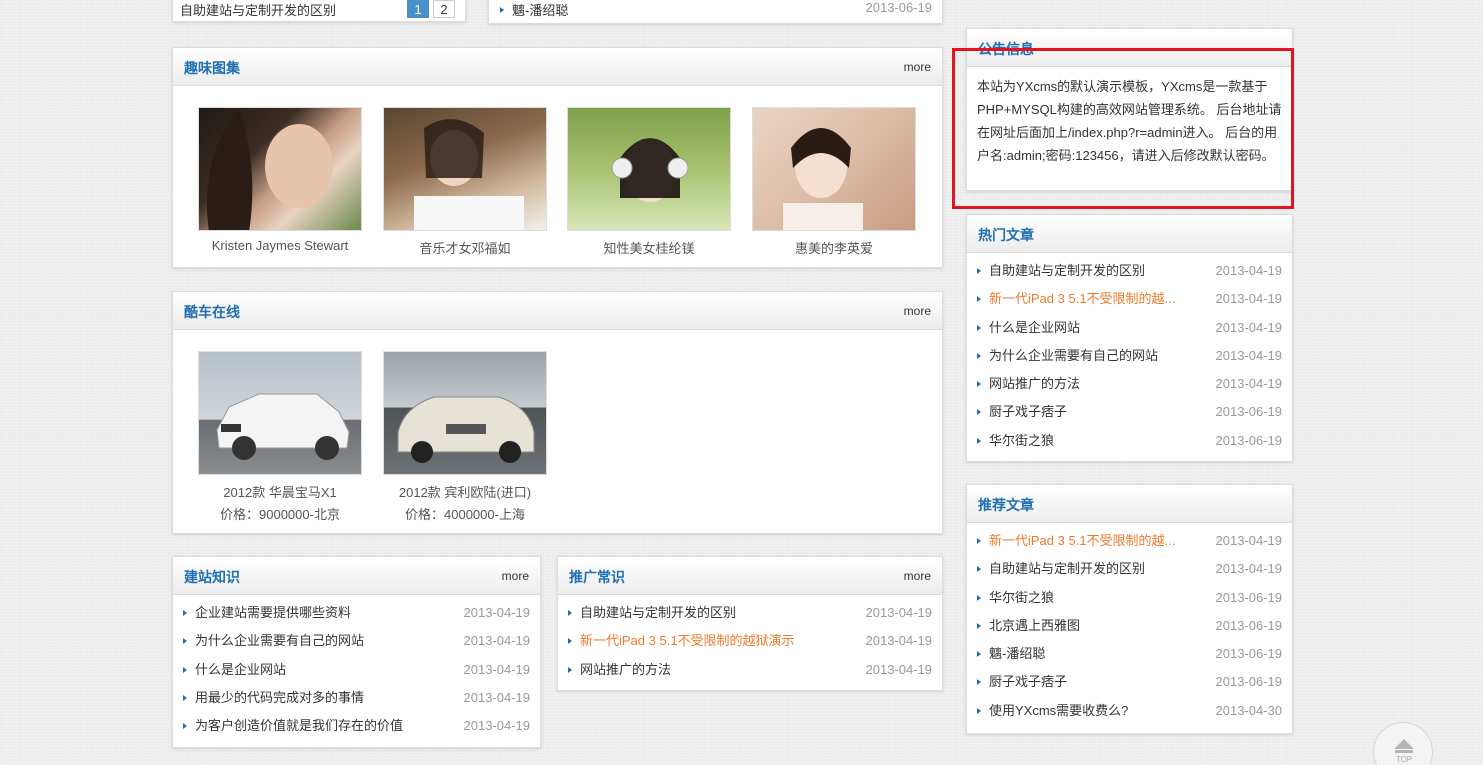  What do you see at coordinates (540, 9) in the screenshot?
I see `top-right-item: 魑-潘绍聪` at bounding box center [540, 9].